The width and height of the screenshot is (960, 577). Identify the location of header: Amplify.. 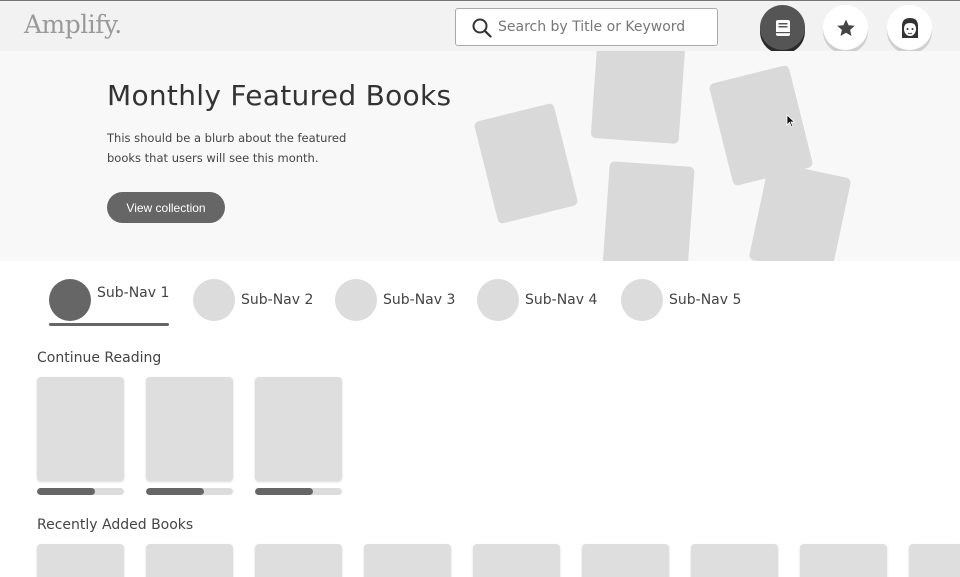
(480, 25).